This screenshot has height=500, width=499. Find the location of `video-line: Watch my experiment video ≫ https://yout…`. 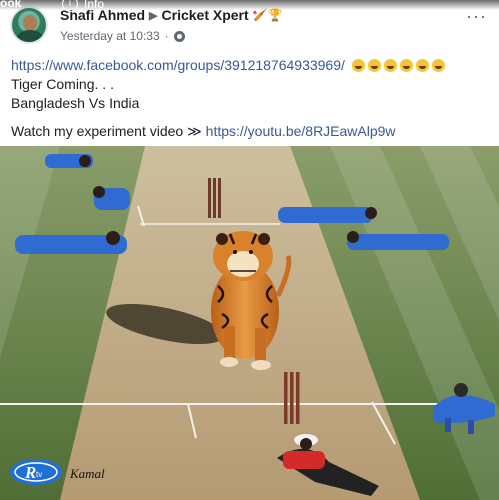

video-line: Watch my experiment video ≫ https://yout… is located at coordinates (251, 131).